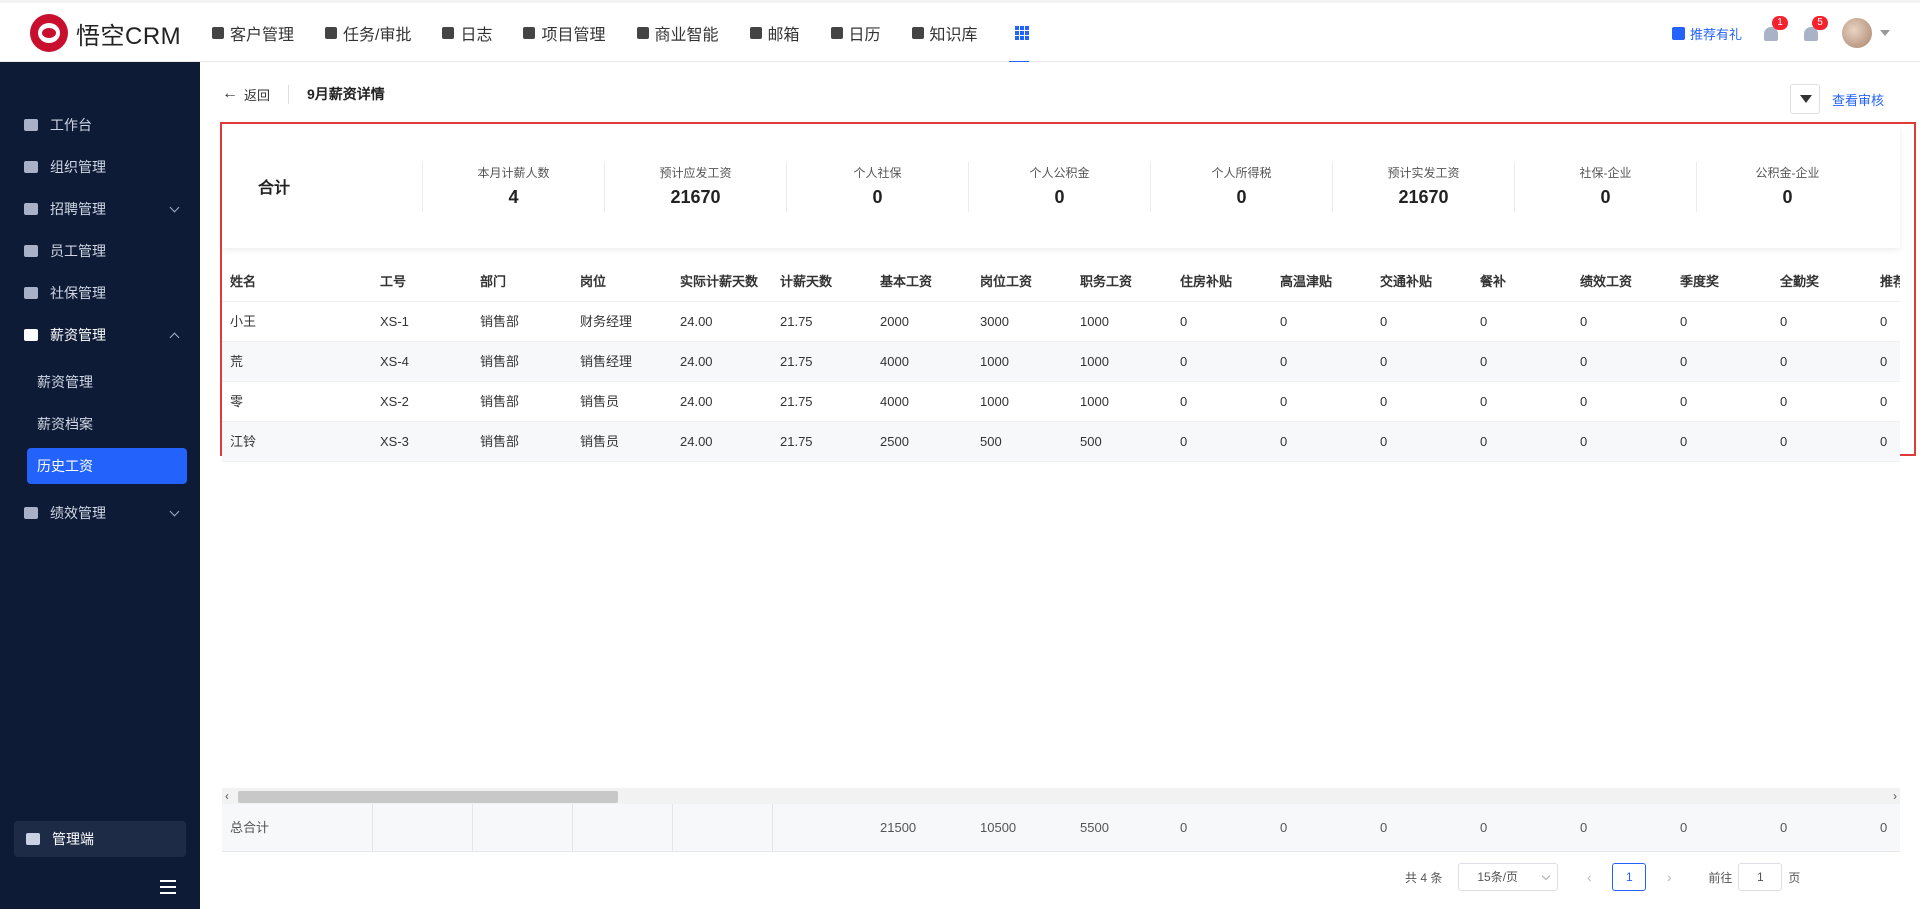 The height and width of the screenshot is (909, 1920). What do you see at coordinates (100, 125) in the screenshot?
I see `sidebar-item-workbench: 工作台` at bounding box center [100, 125].